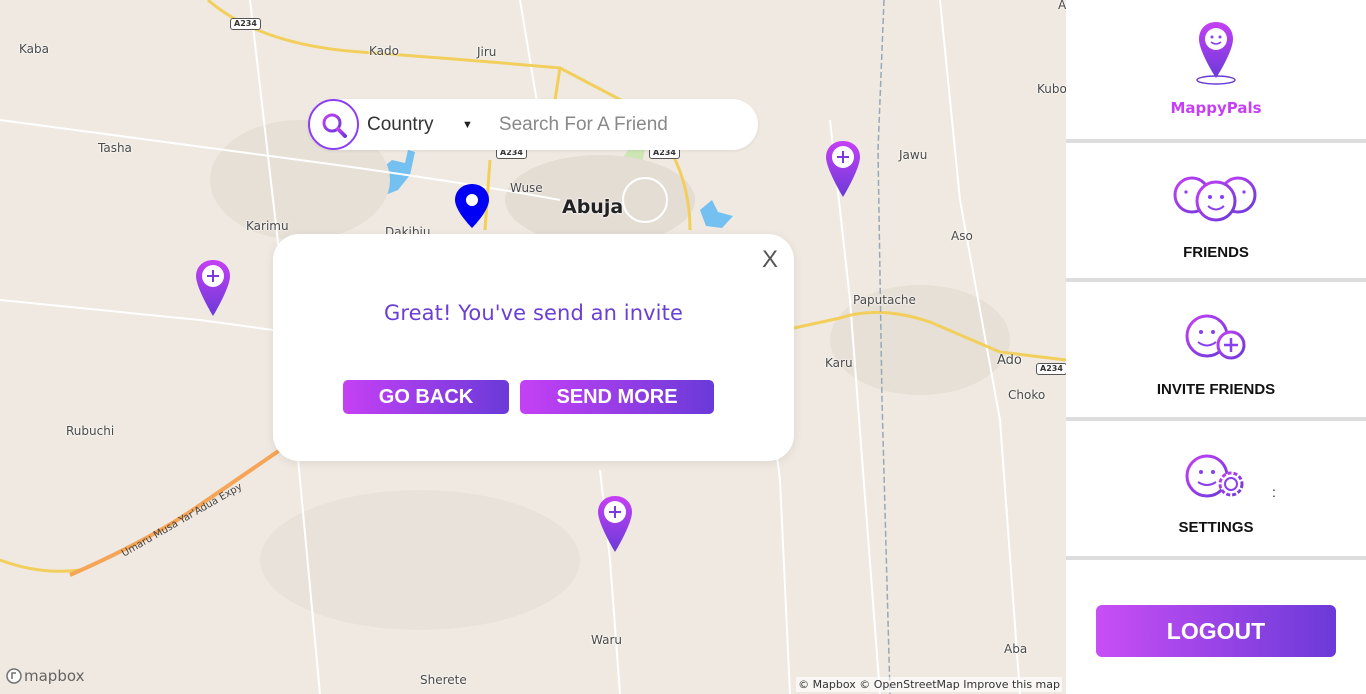  Describe the element at coordinates (1051, 89) in the screenshot. I see `place-label: Kubo` at that location.